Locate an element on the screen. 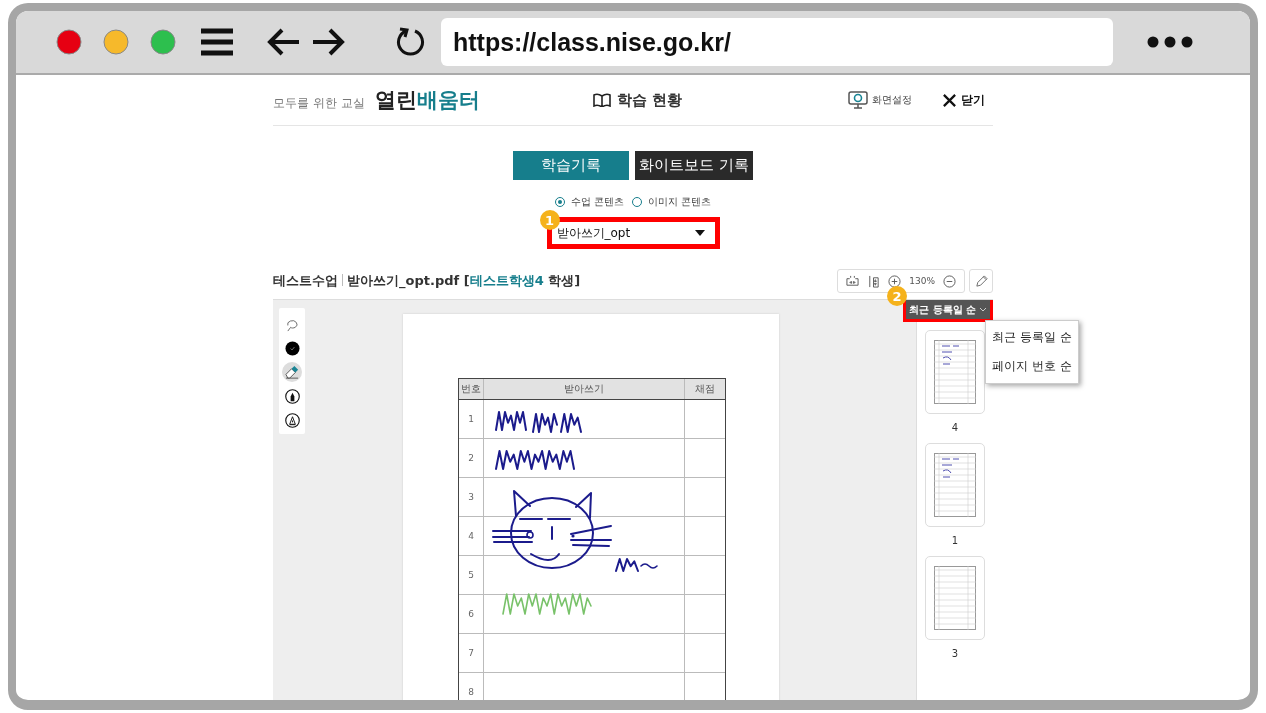 The width and height of the screenshot is (1266, 713). tab: 화이트보드 기록 is located at coordinates (694, 165).